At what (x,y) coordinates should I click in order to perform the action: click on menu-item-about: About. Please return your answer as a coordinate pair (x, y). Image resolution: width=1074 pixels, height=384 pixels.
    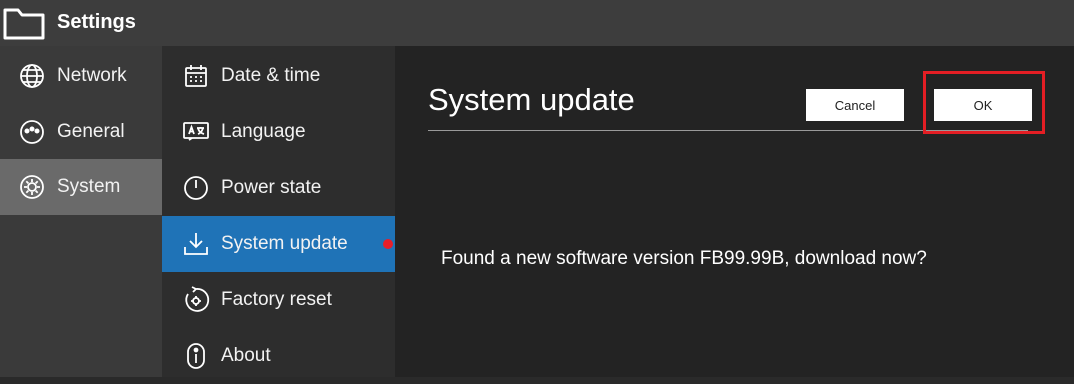
    Looking at the image, I should click on (278, 356).